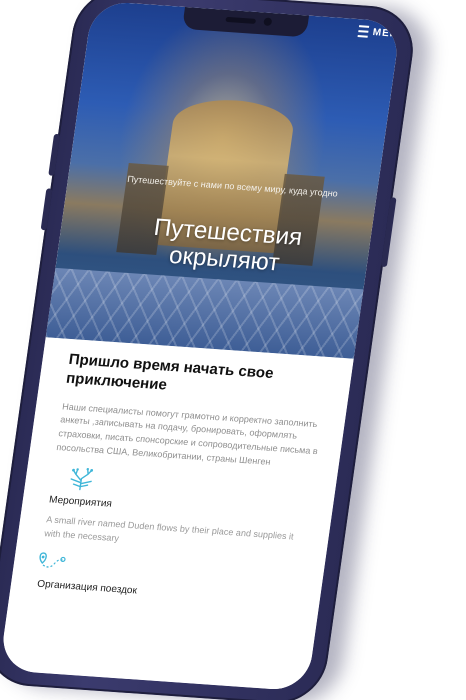 Image resolution: width=466 pixels, height=700 pixels. Describe the element at coordinates (52, 560) in the screenshot. I see `route-map-icon` at that location.